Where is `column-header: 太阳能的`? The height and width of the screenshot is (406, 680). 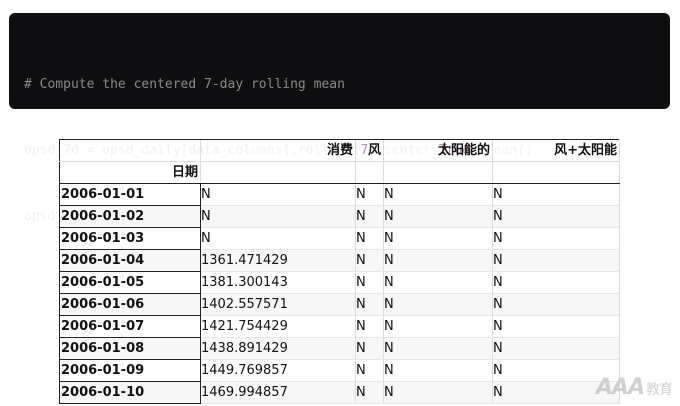 column-header: 太阳能的 is located at coordinates (438, 150).